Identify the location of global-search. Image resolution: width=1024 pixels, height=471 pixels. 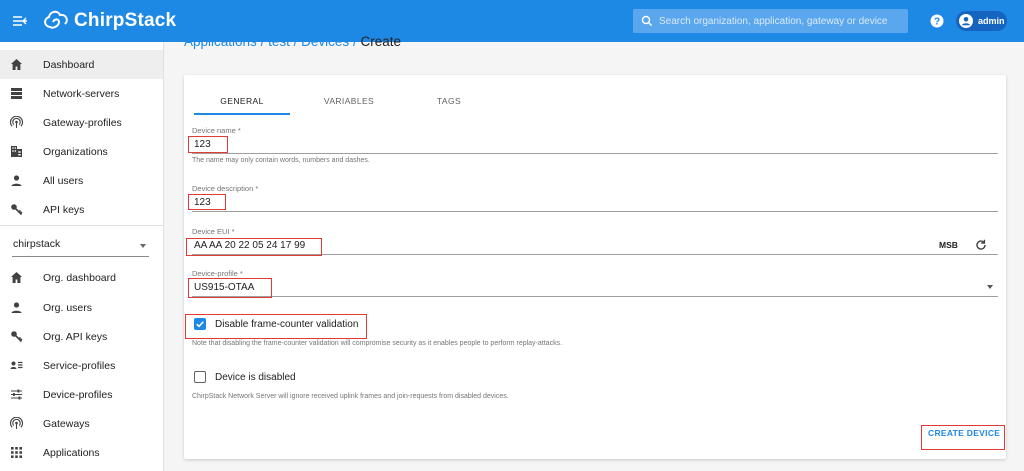
(770, 21).